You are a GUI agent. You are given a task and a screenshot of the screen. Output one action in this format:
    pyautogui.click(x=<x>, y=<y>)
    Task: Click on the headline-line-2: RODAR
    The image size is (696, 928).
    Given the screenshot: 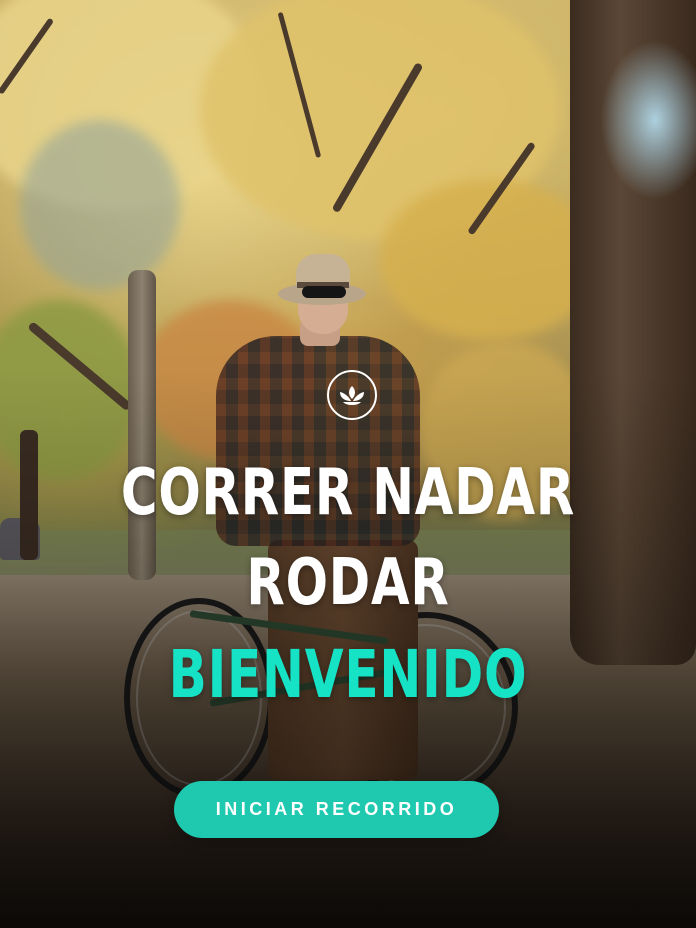 What is the action you would take?
    pyautogui.click(x=348, y=583)
    